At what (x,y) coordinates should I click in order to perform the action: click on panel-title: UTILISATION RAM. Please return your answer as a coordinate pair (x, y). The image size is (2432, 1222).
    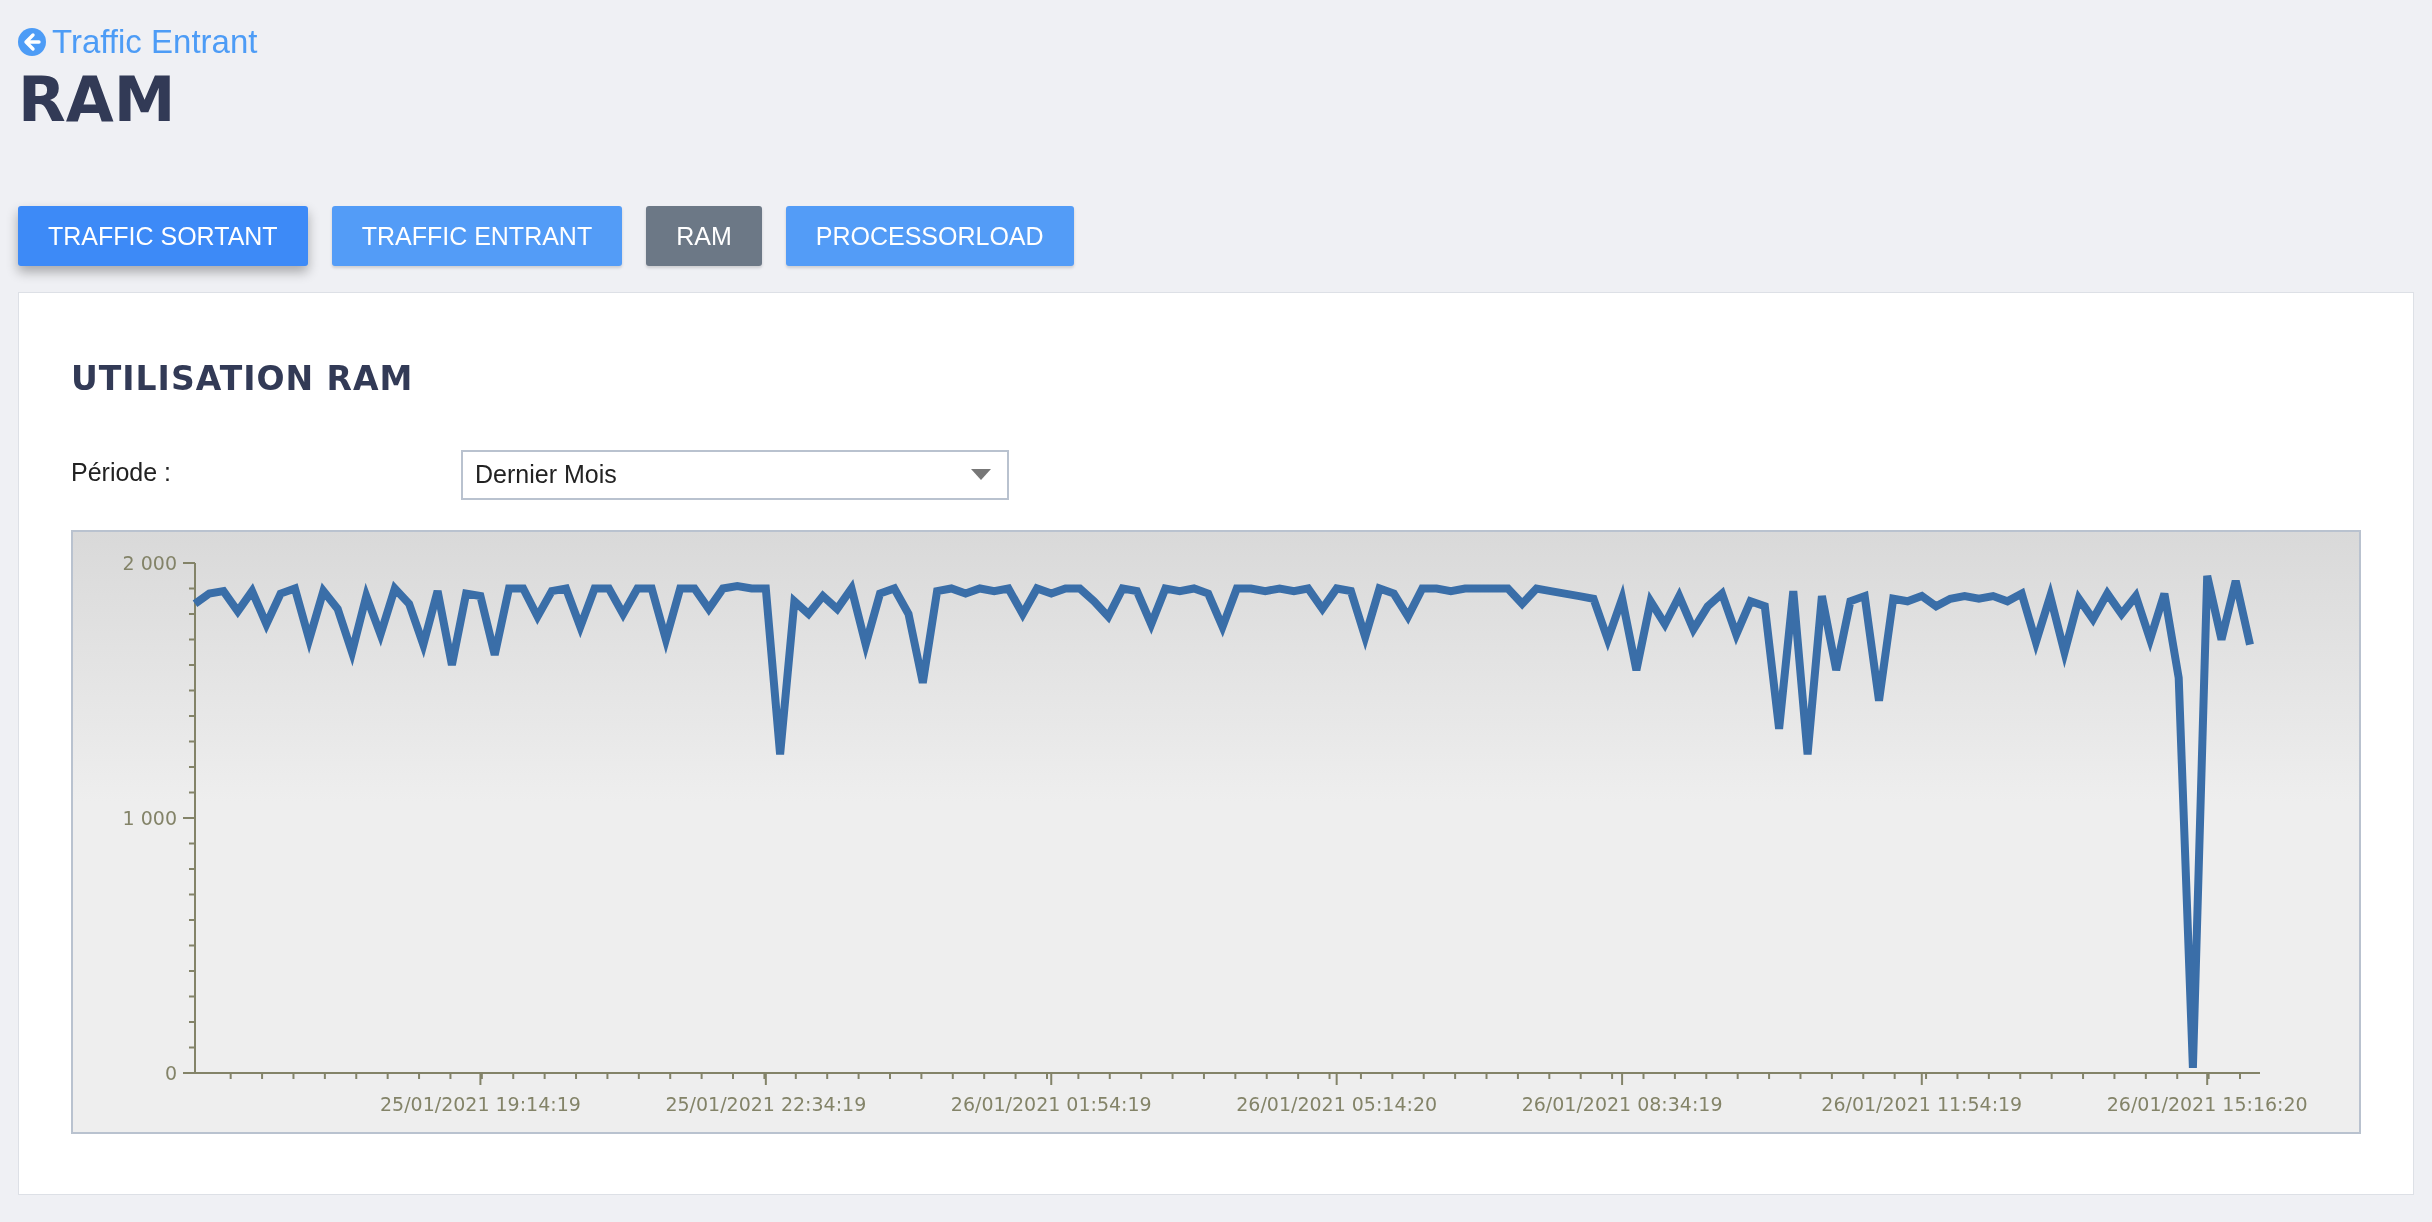
    Looking at the image, I should click on (243, 378).